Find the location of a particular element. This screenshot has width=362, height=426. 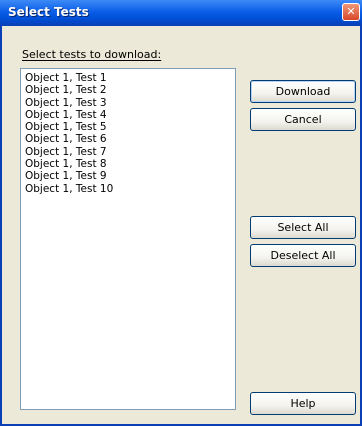

list-item: Object 1, Test 1 is located at coordinates (128, 78).